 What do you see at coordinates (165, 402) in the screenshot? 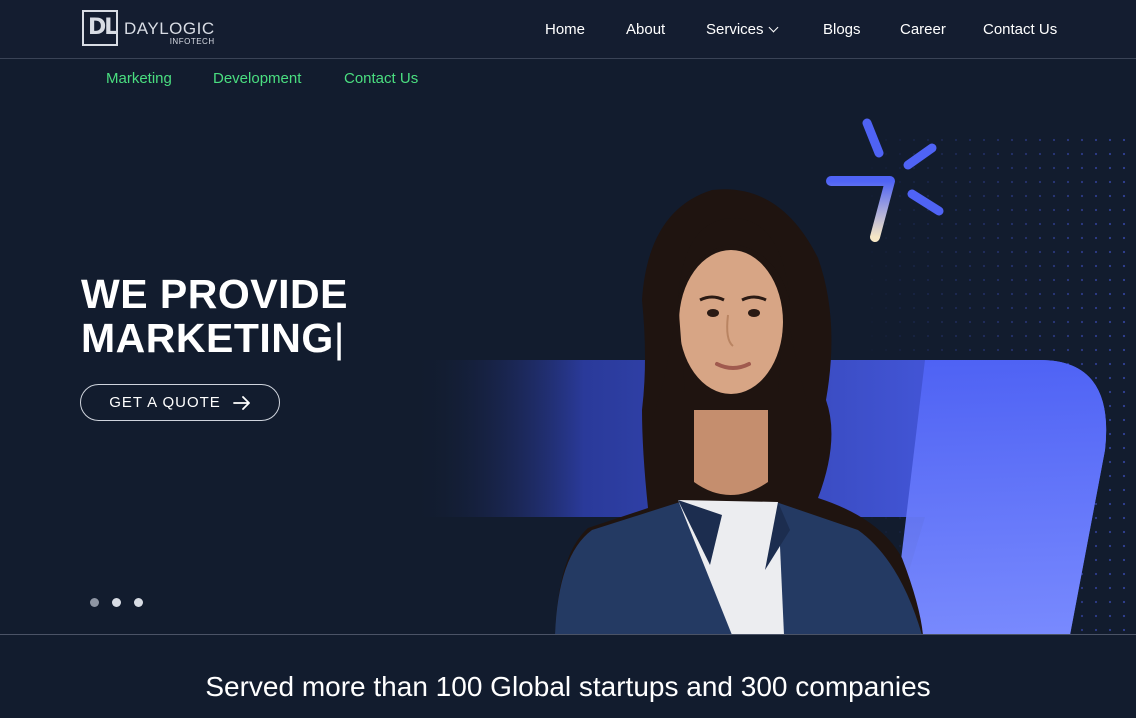
I see `get-a-quote-label: GET A QUOTE` at bounding box center [165, 402].